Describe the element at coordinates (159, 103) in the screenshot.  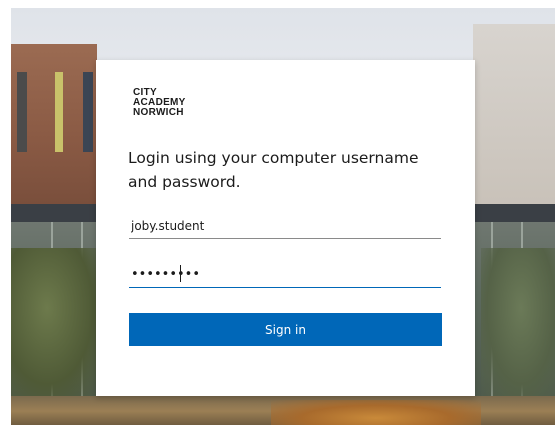
I see `academy-logo: CITY ACADEMY NORWICH` at that location.